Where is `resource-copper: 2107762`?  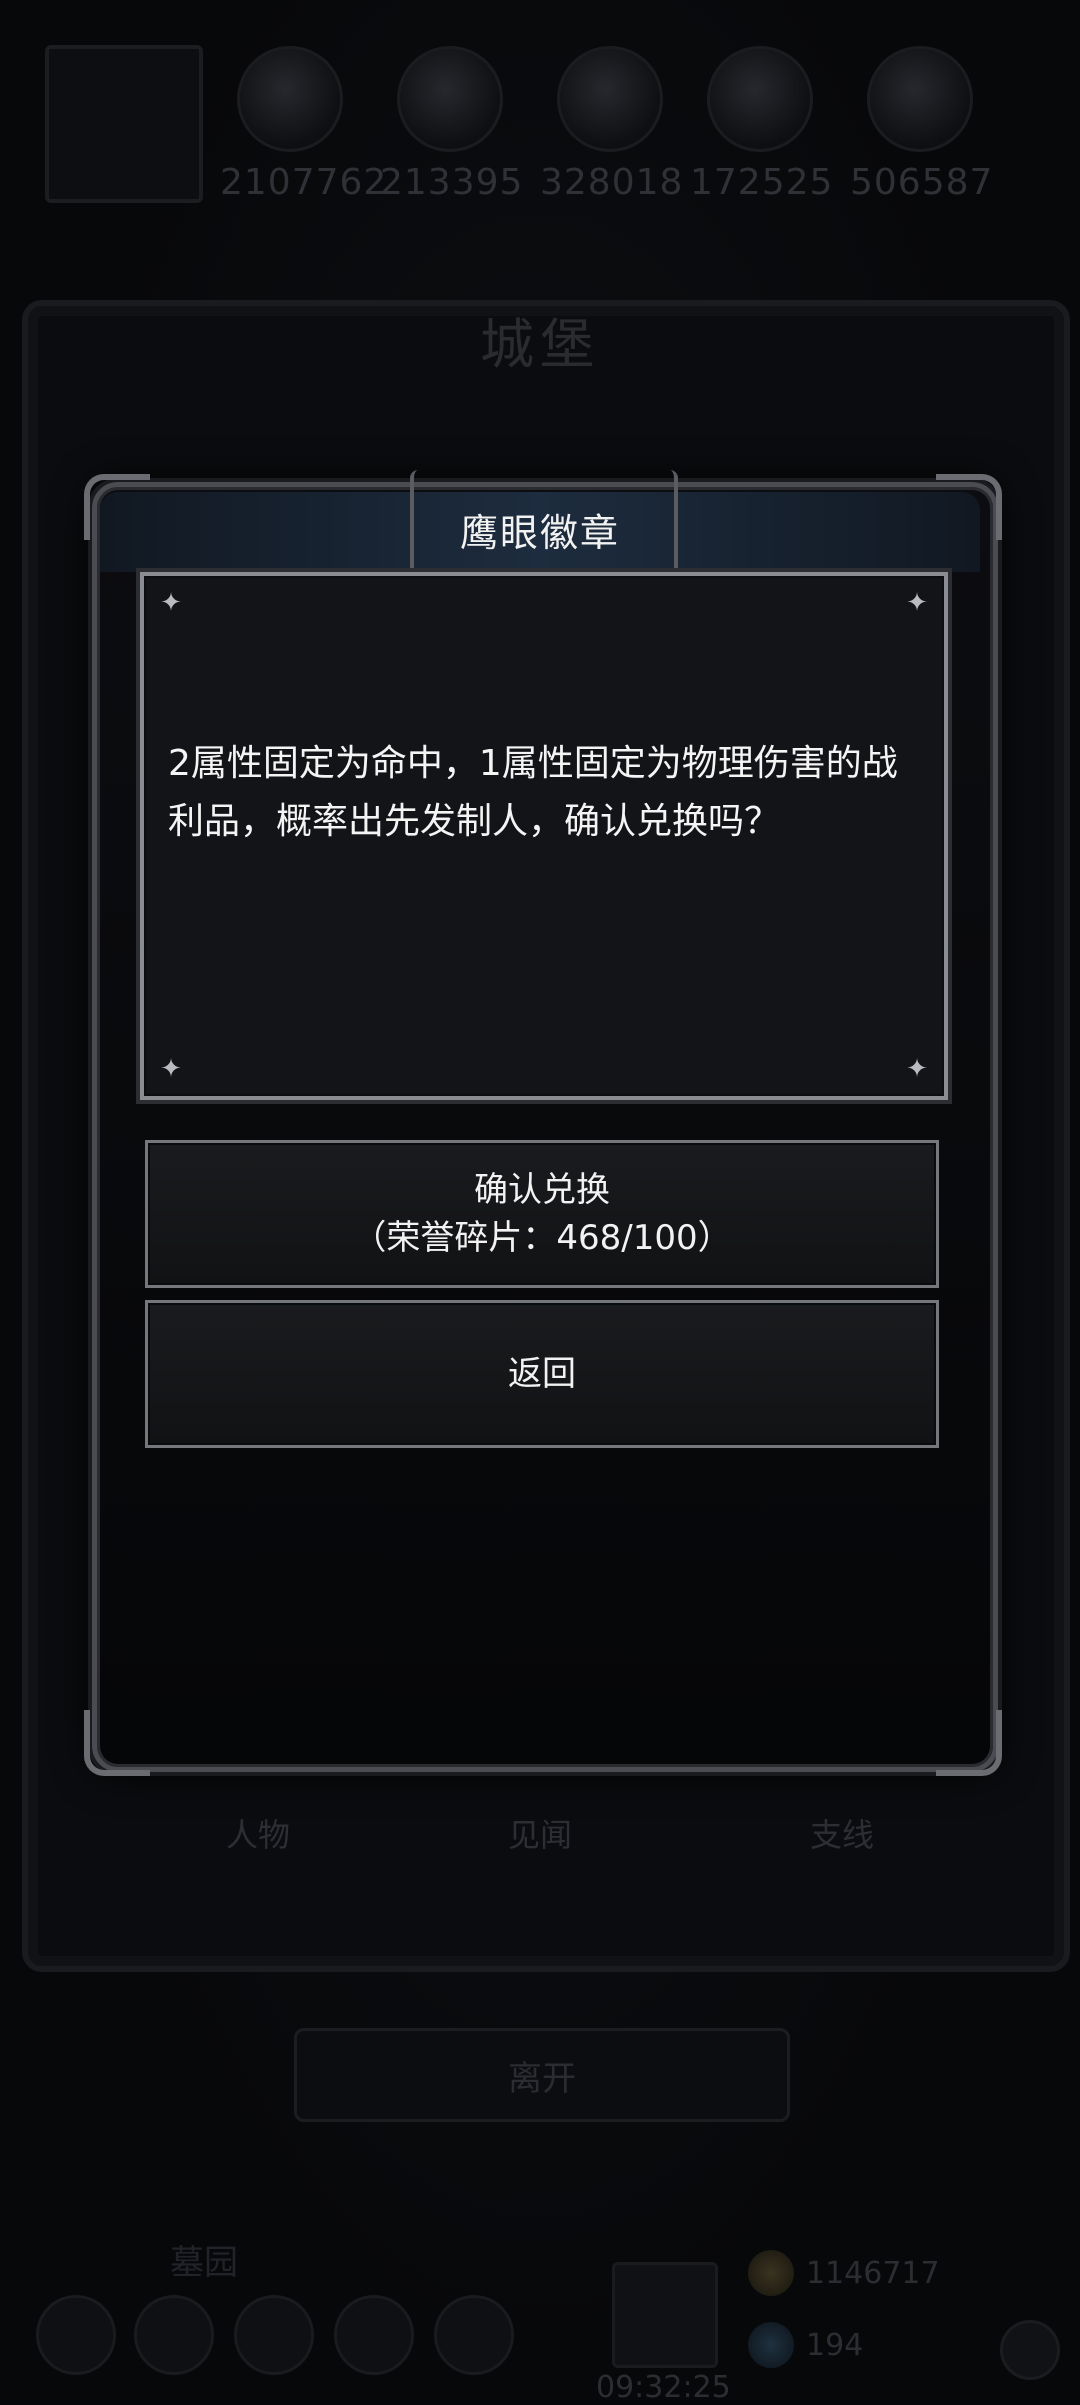
resource-copper: 2107762 is located at coordinates (304, 121).